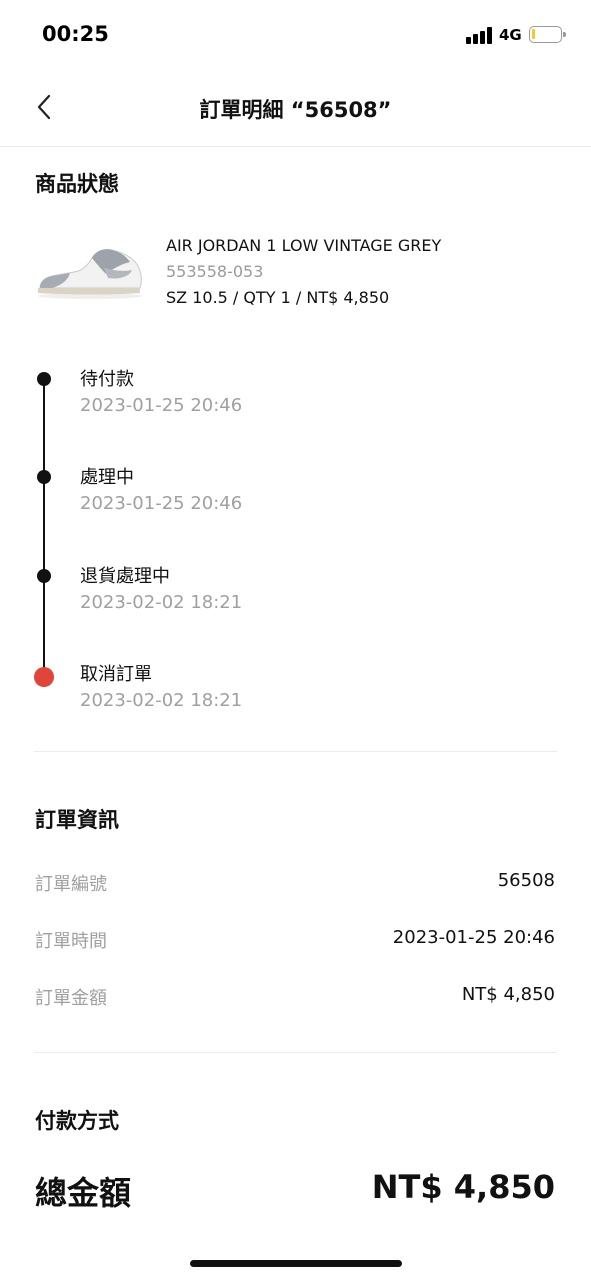 The height and width of the screenshot is (1279, 591). I want to click on product-image, so click(90, 270).